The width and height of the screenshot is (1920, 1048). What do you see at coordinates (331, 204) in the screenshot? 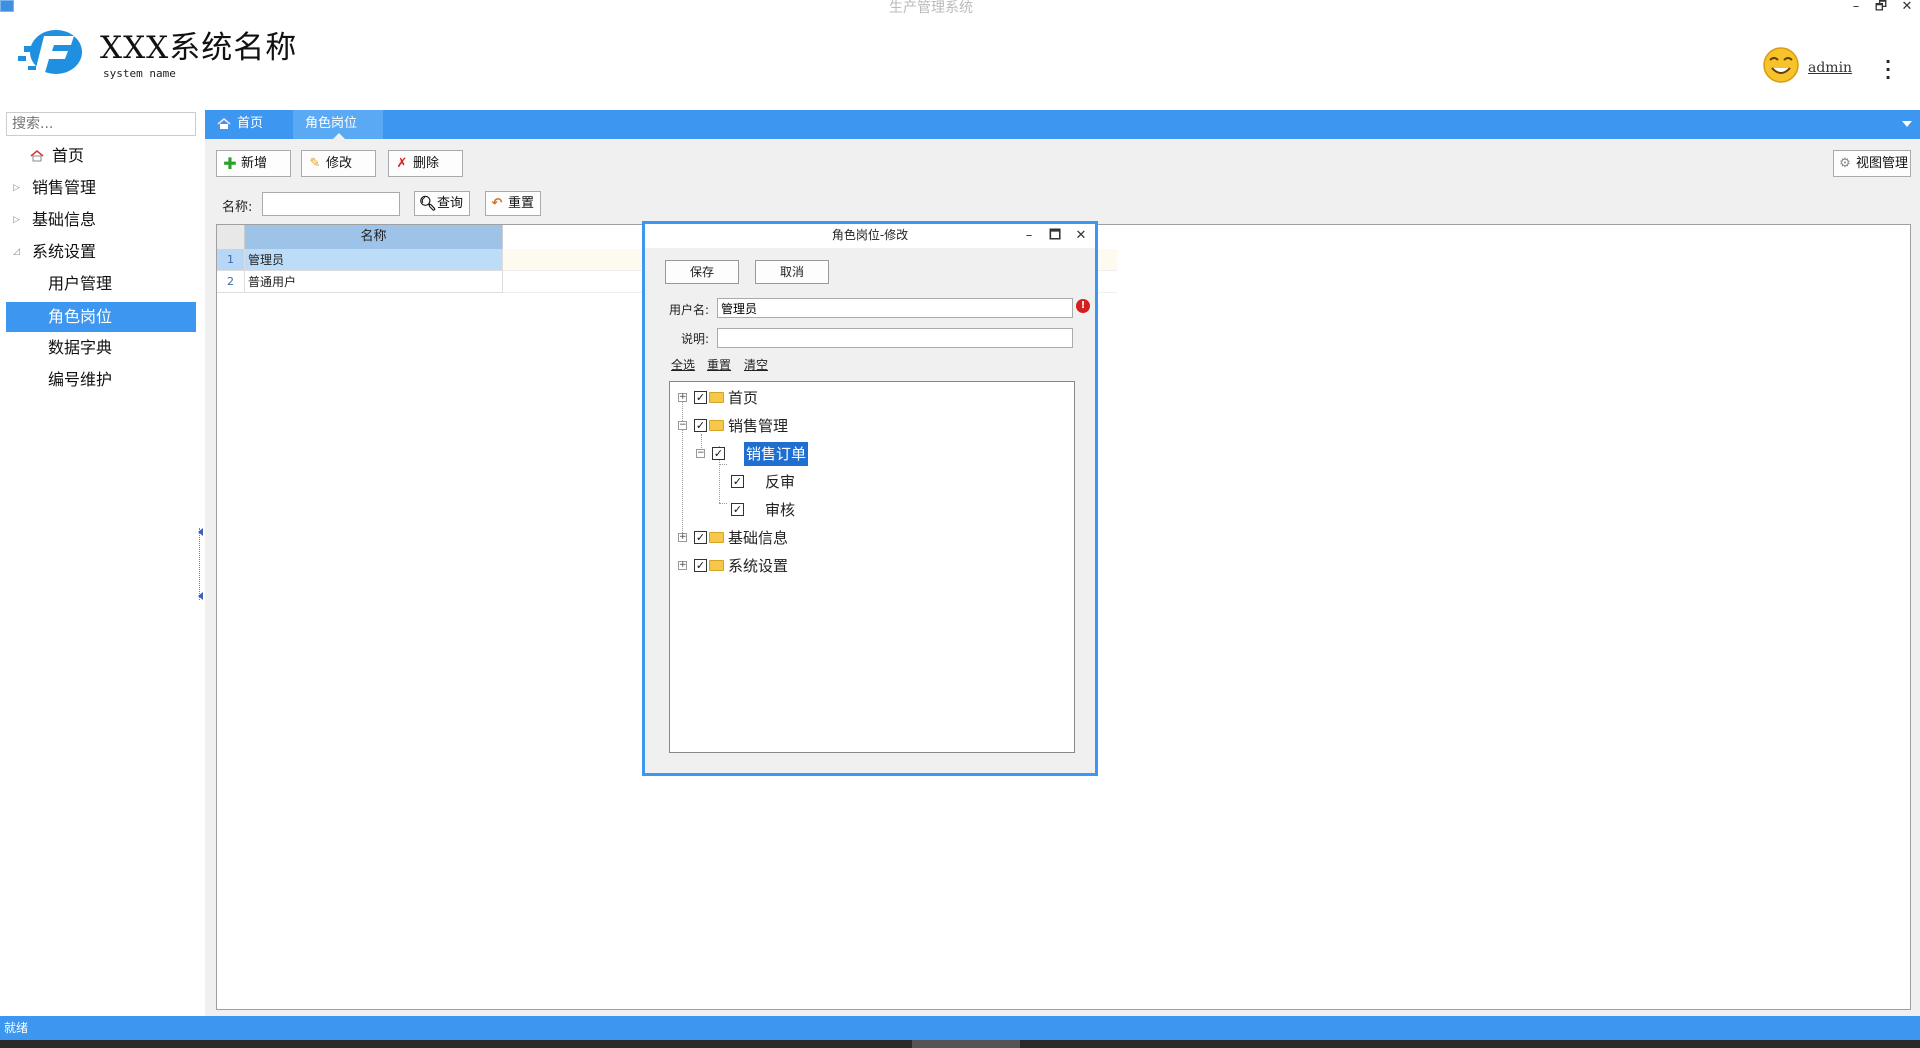
I see `filter-name-input` at bounding box center [331, 204].